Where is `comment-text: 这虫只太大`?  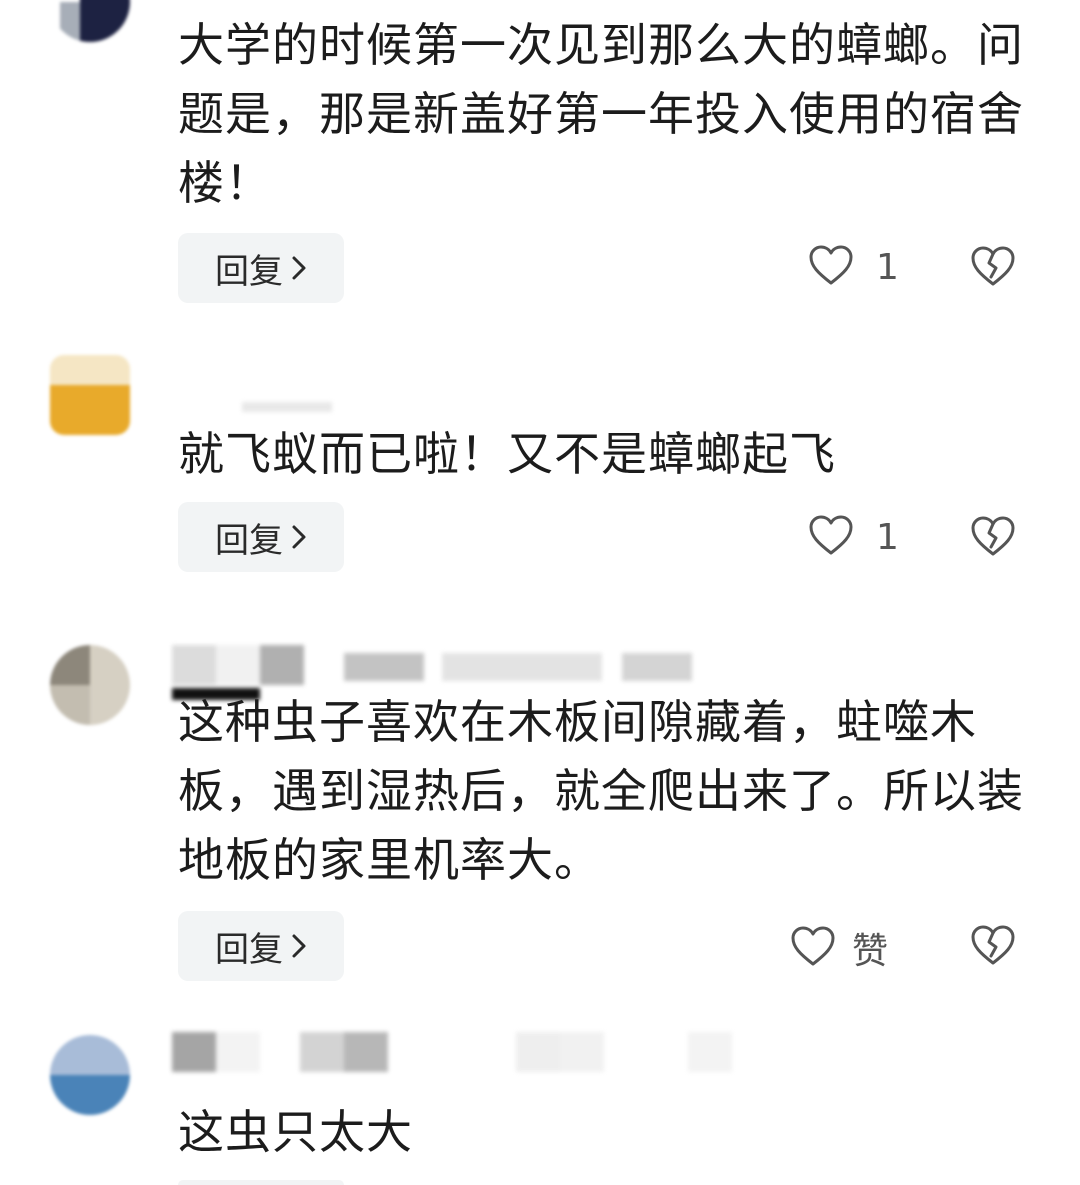 comment-text: 这虫只太大 is located at coordinates (295, 1132).